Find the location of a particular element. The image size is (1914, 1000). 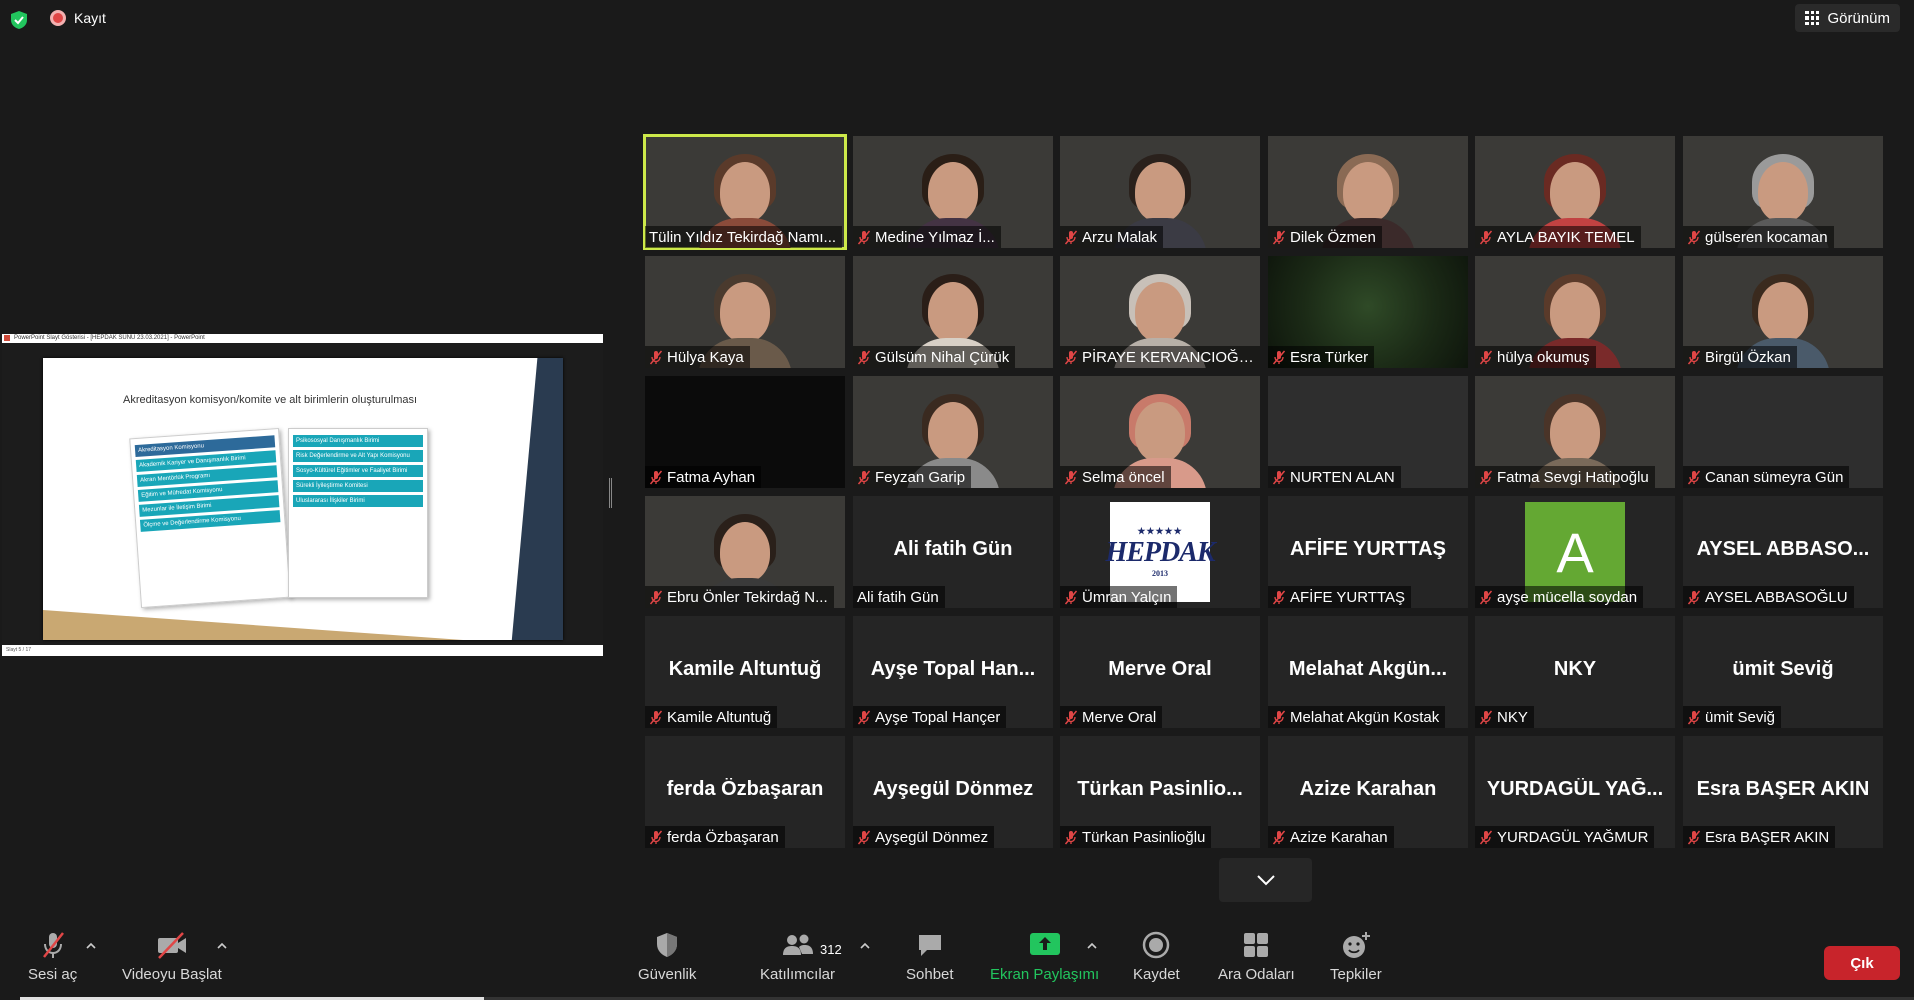

resize-handle is located at coordinates (610, 493).